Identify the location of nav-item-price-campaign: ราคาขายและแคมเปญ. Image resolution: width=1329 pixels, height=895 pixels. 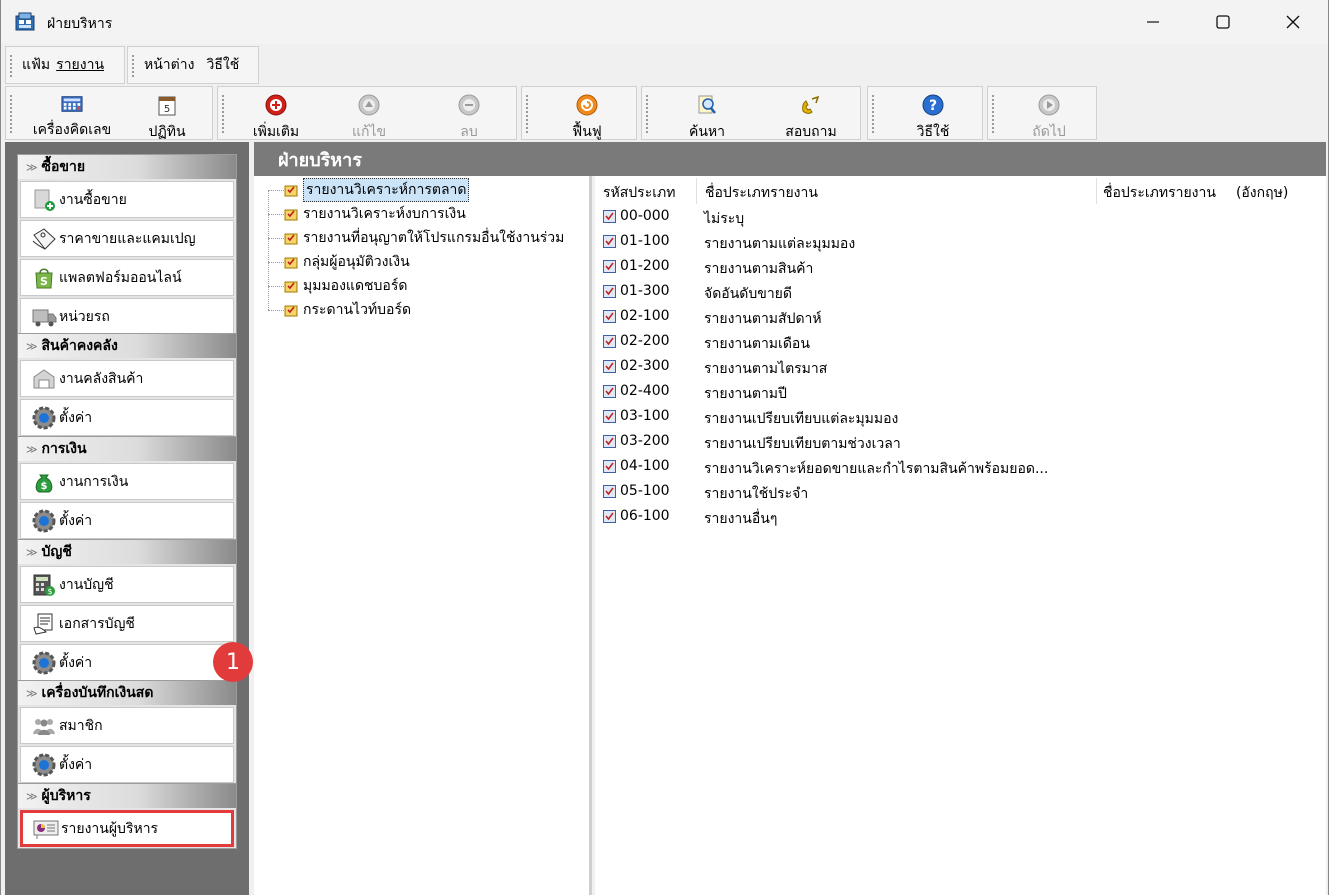
(127, 238).